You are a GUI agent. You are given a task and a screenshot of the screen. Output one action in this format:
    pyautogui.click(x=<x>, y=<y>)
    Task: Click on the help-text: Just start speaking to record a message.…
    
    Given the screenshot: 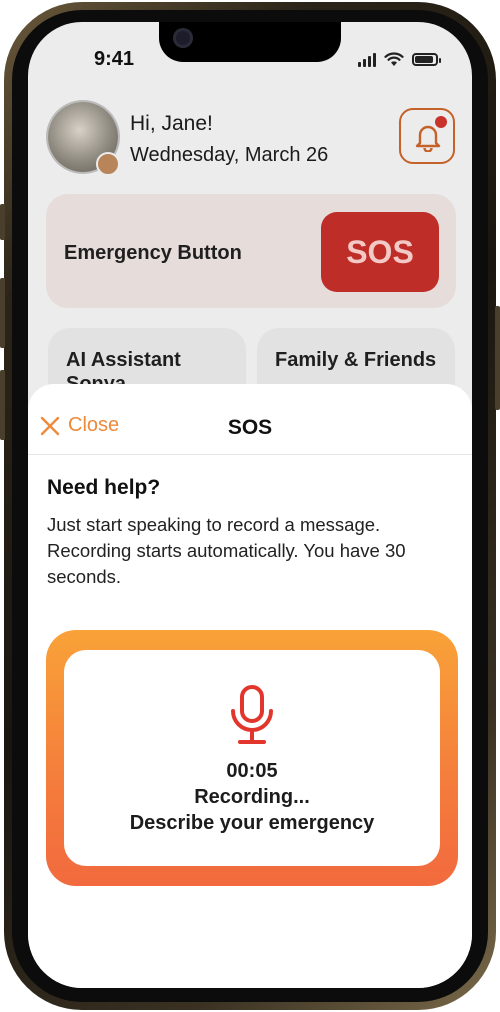 What is the action you would take?
    pyautogui.click(x=226, y=550)
    